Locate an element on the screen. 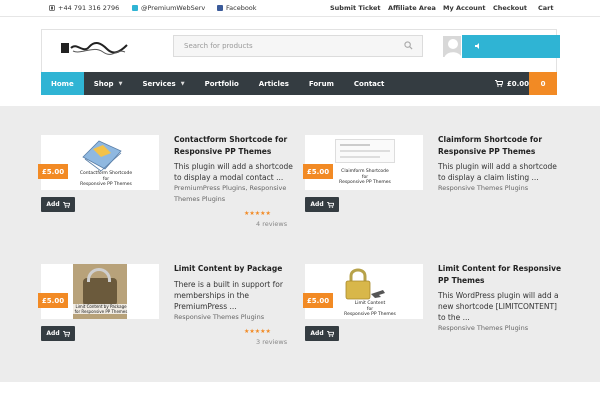 This screenshot has height=400, width=600. avatar is located at coordinates (452, 46).